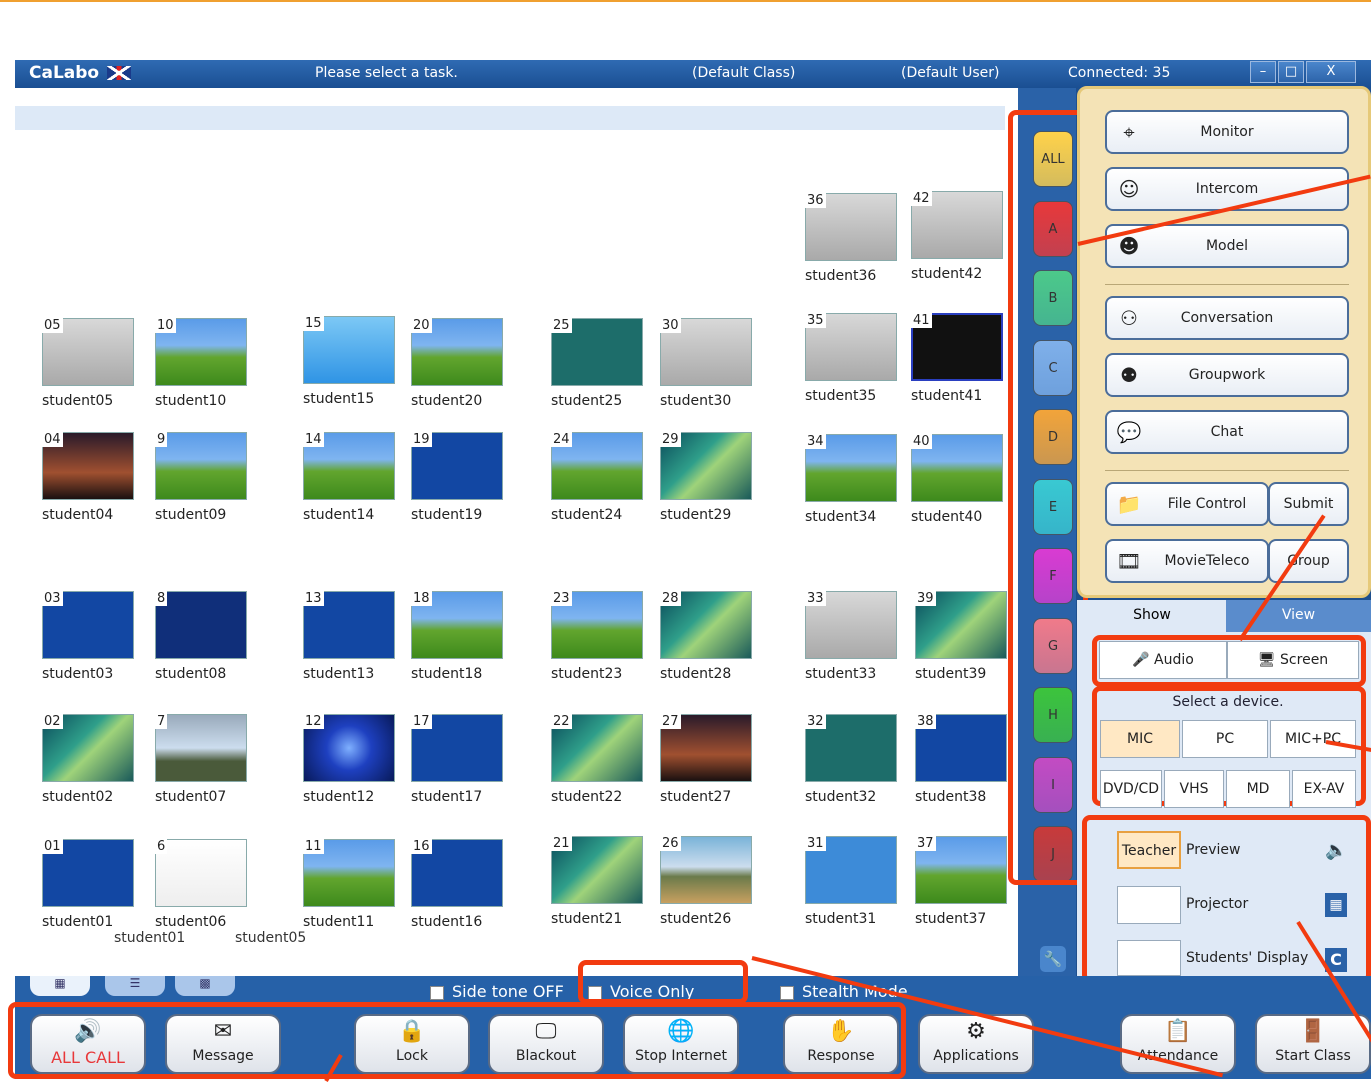  I want to click on minimize-button: –, so click(1263, 72).